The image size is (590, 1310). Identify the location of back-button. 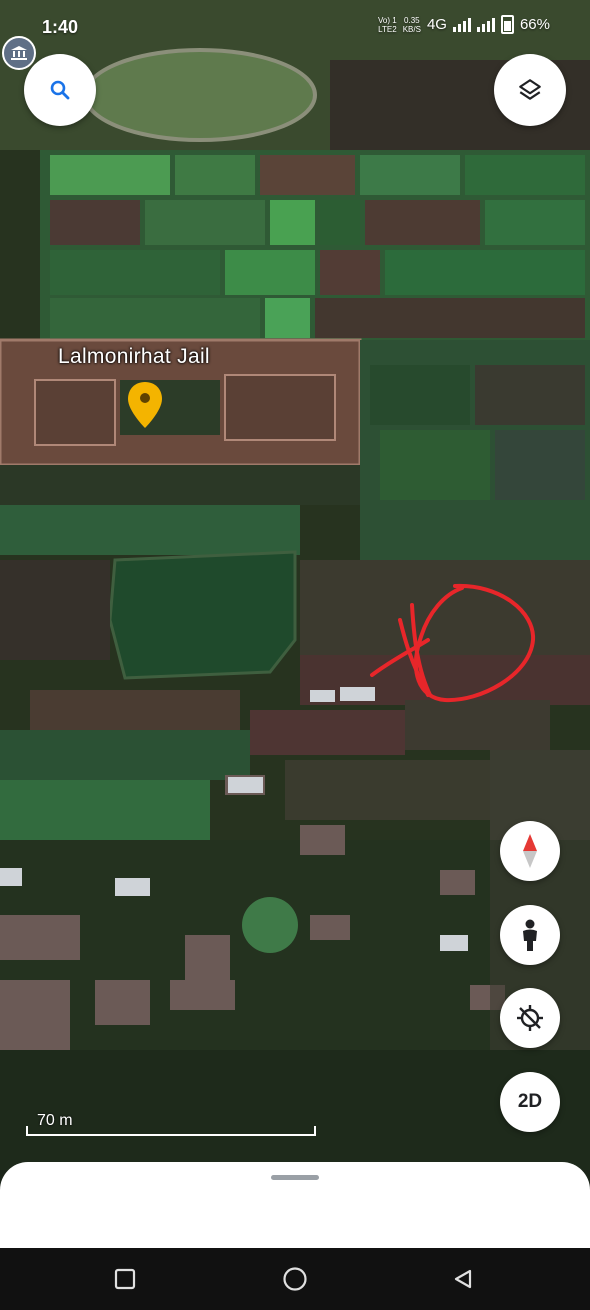
(463, 1279).